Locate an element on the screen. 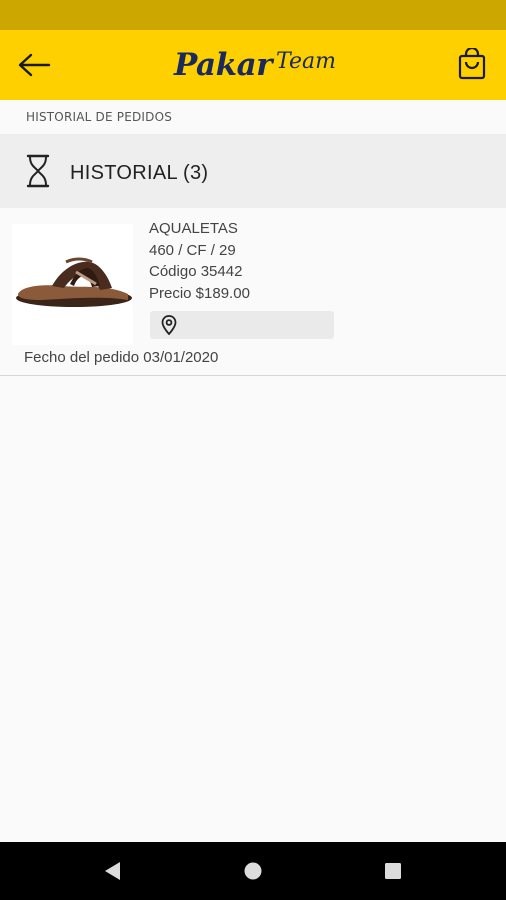 Image resolution: width=506 pixels, height=900 pixels. product-variant: 460 / CF / 29 is located at coordinates (192, 250).